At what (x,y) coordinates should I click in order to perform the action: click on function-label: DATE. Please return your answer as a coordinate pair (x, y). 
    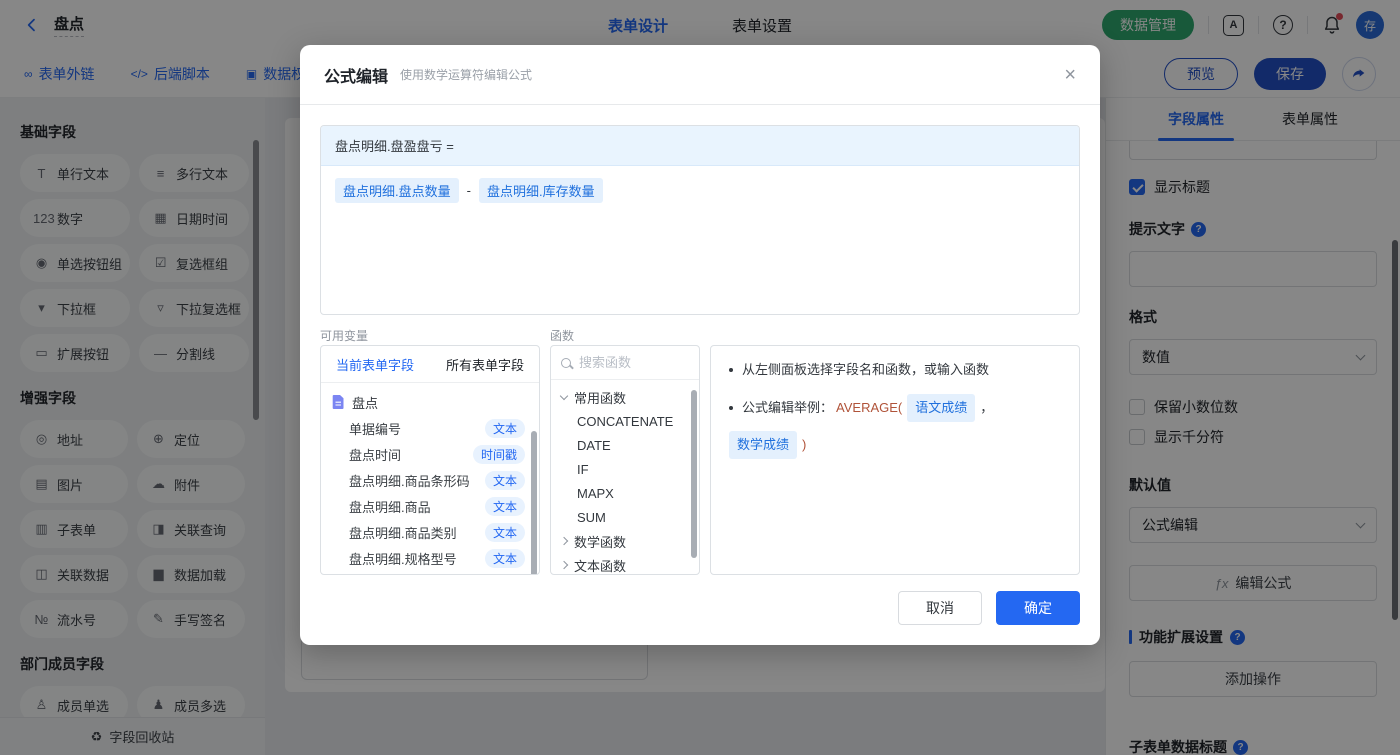
    Looking at the image, I should click on (594, 445).